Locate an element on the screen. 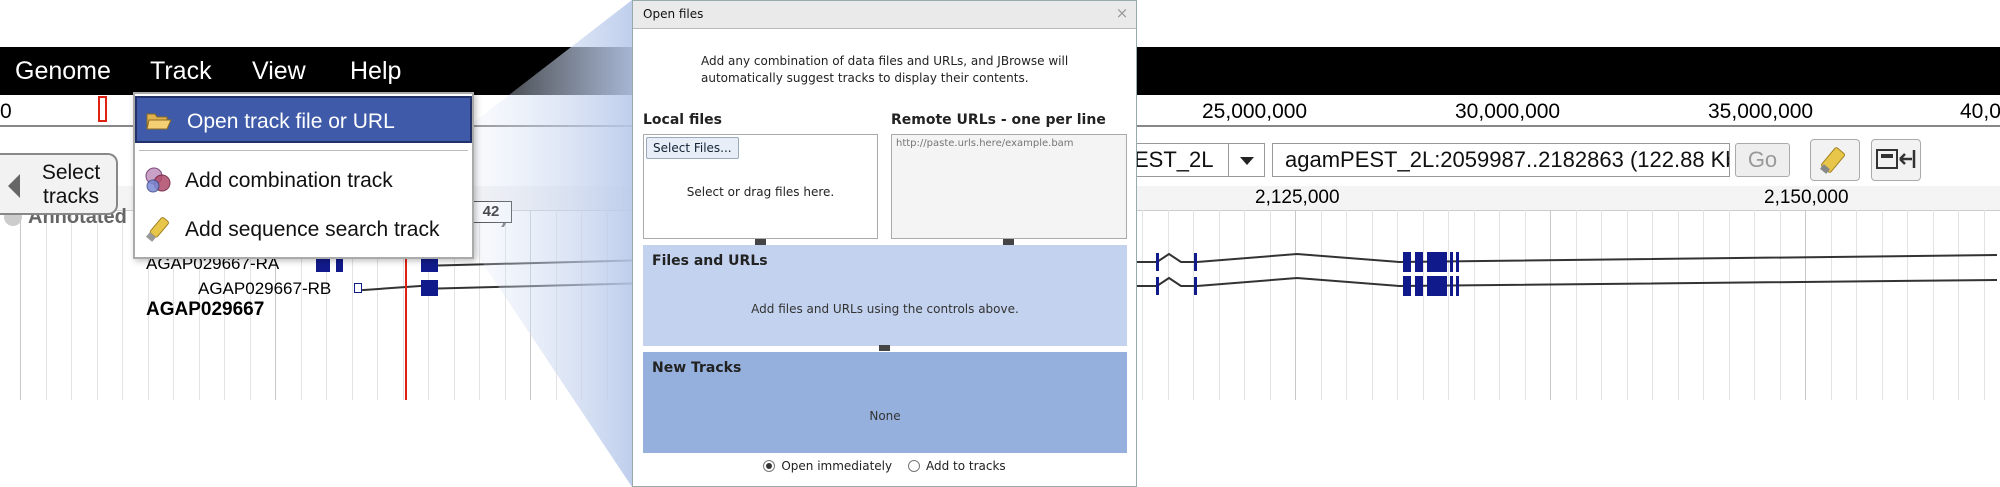  scale-tick: 2,125,000 is located at coordinates (1297, 197).